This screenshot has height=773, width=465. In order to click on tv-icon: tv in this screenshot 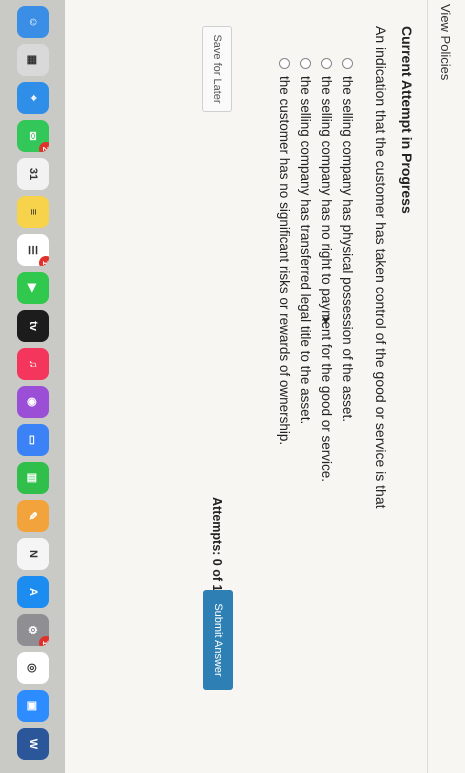, I will do `click(33, 326)`.